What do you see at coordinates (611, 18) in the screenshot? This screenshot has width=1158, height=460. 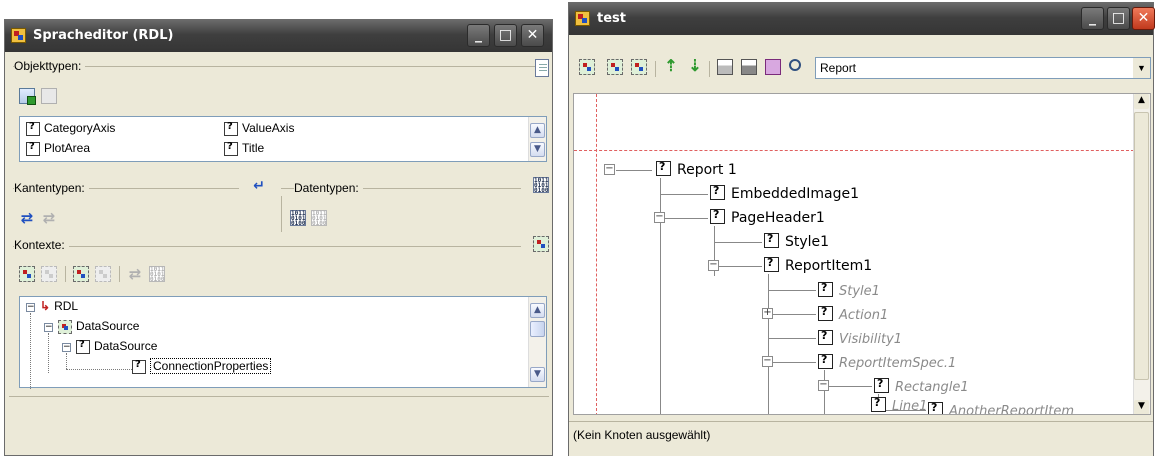 I see `right-window-title: test` at bounding box center [611, 18].